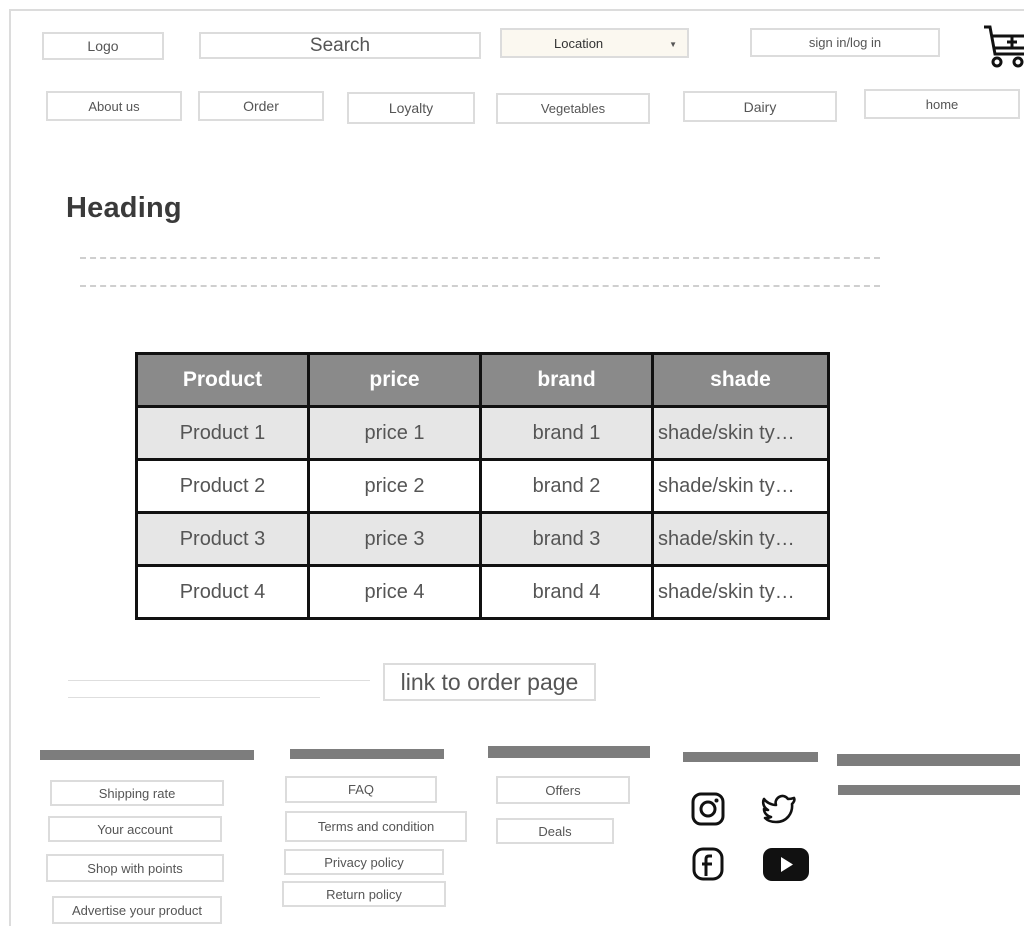 This screenshot has width=1024, height=926. Describe the element at coordinates (340, 45) in the screenshot. I see `search-input: Search` at that location.